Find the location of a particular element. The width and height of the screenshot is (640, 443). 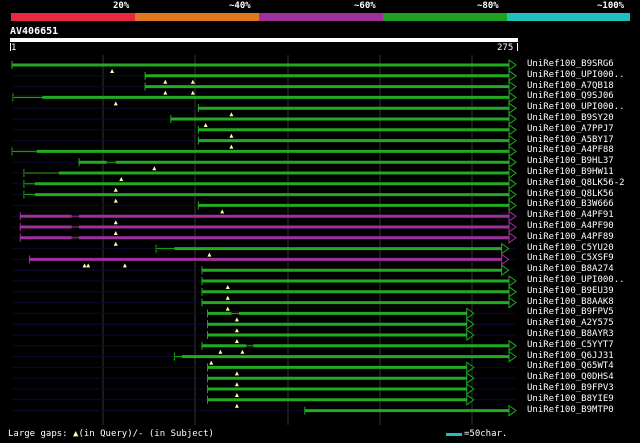

hit-label-link: UniRef100_B9FPV3 is located at coordinates (570, 388).